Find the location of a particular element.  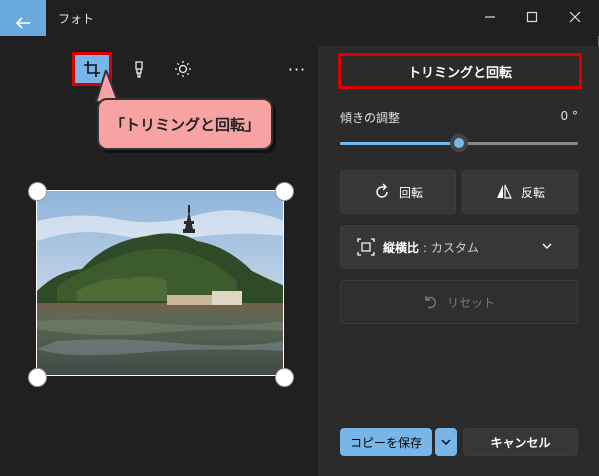

close-button is located at coordinates (575, 17).